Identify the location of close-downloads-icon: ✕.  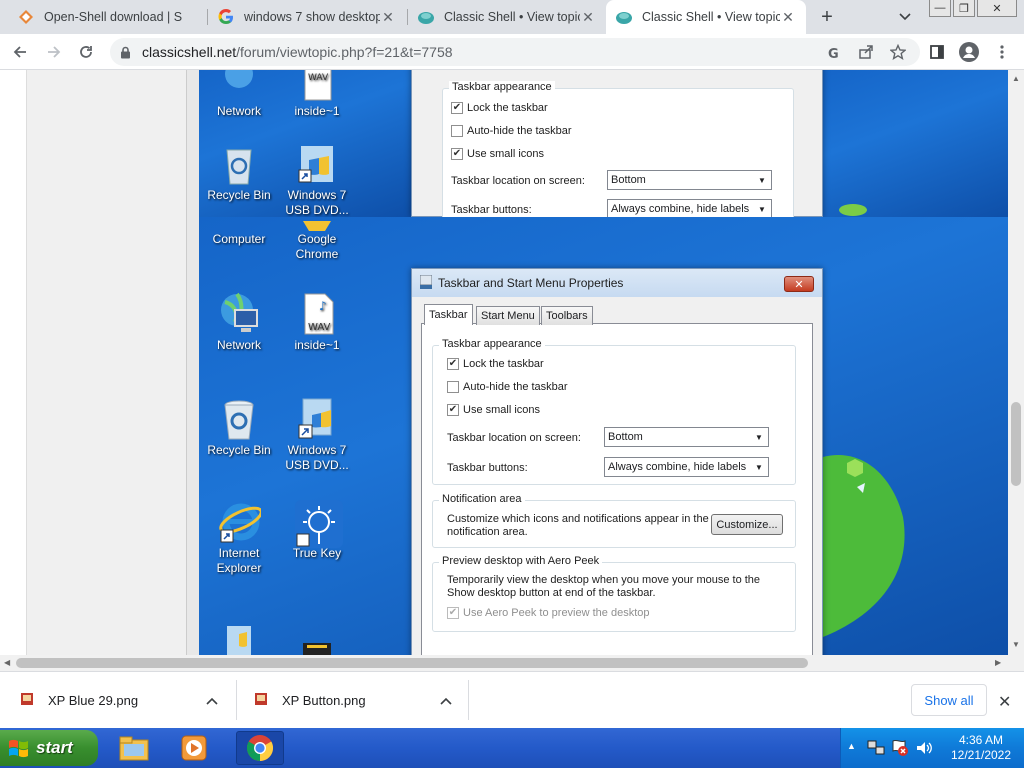
(1004, 702).